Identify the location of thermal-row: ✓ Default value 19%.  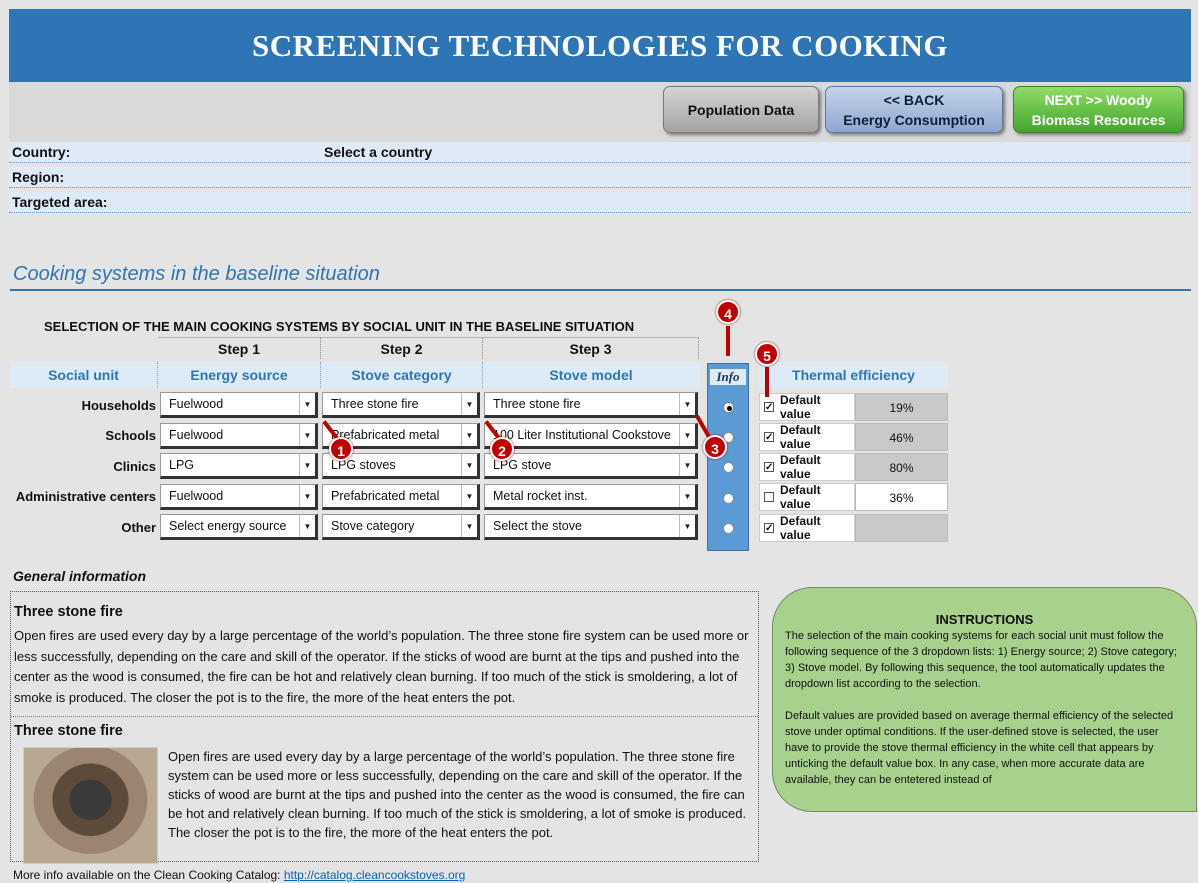
(853, 407).